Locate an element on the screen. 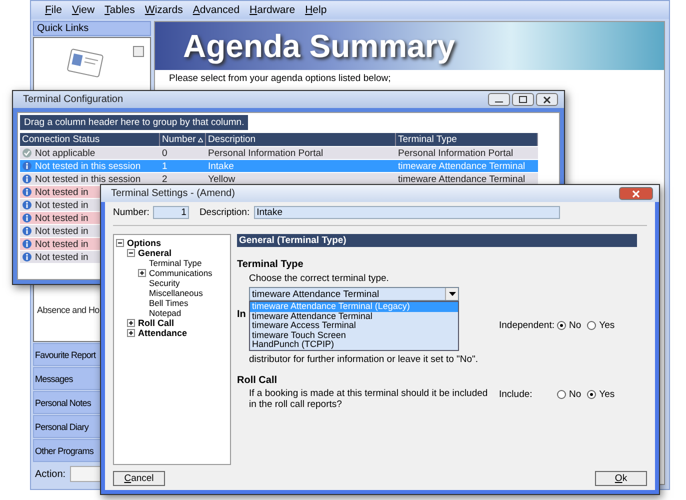 The width and height of the screenshot is (686, 500). action-label: Action: is located at coordinates (50, 474).